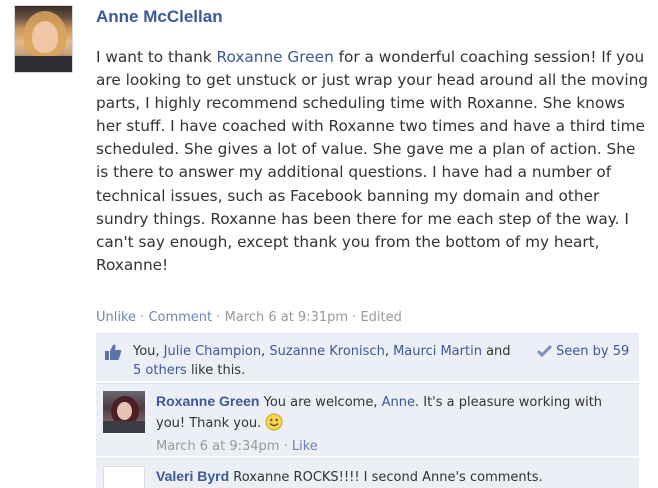 This screenshot has height=488, width=658. I want to click on unlike-link: Unlike, so click(116, 317).